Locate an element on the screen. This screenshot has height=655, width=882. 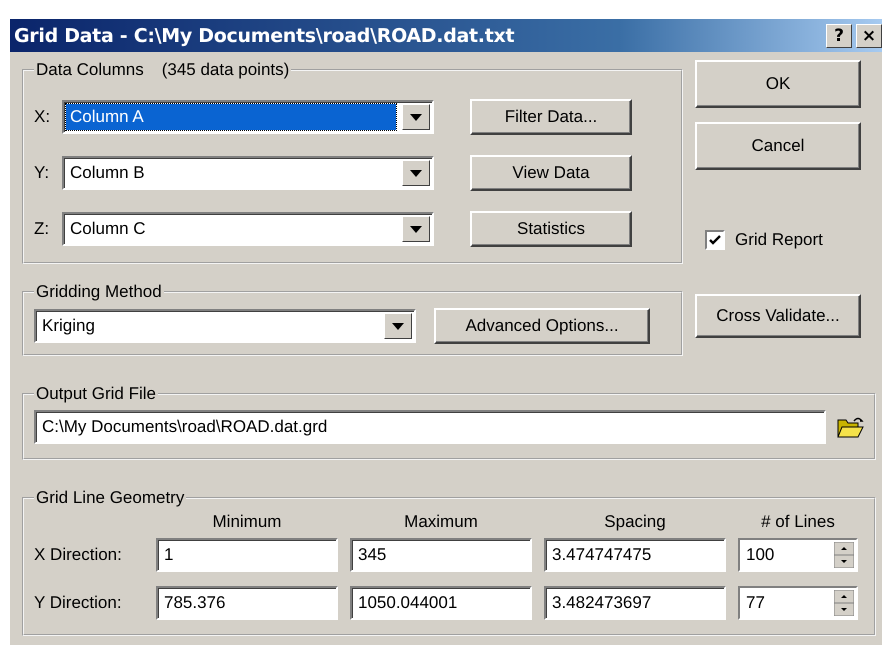
column-header: # of Lines is located at coordinates (798, 522).